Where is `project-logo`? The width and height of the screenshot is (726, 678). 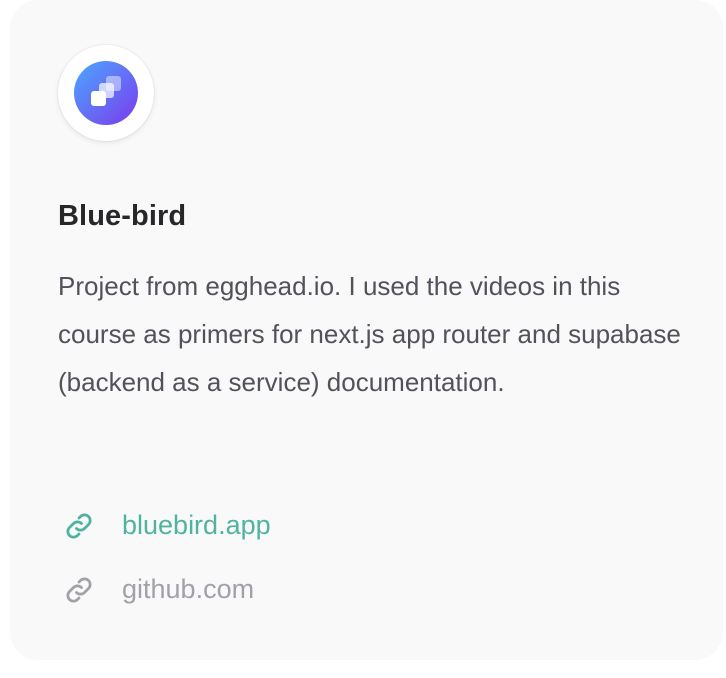
project-logo is located at coordinates (106, 93).